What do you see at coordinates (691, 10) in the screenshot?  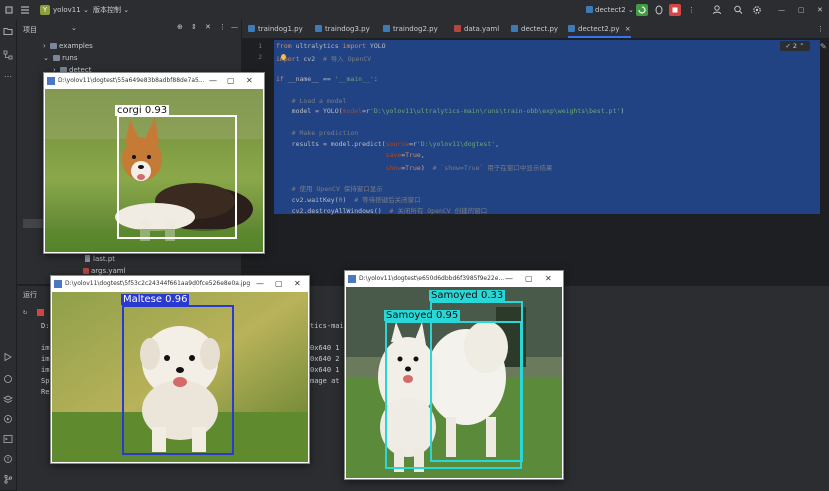 I see `more-actions-icon: ⋮` at bounding box center [691, 10].